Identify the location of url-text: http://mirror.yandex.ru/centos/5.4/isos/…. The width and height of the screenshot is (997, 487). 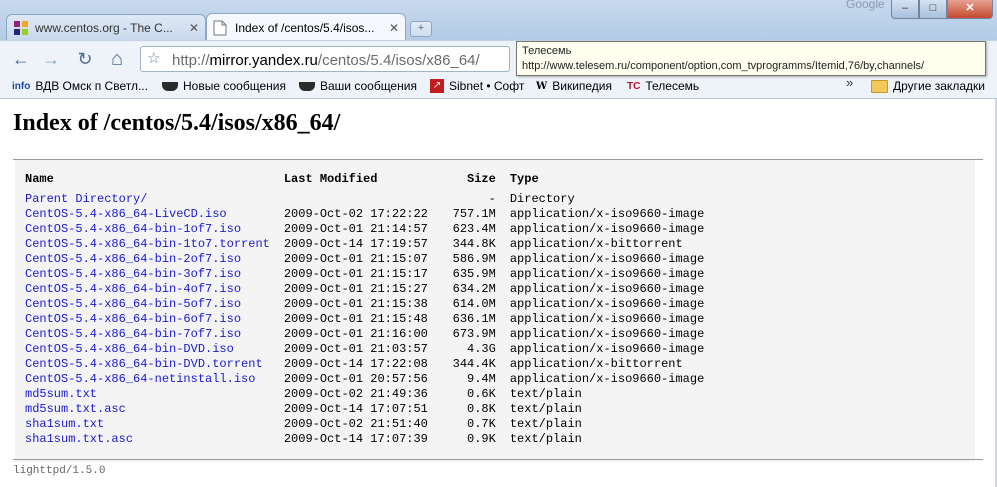
(326, 60).